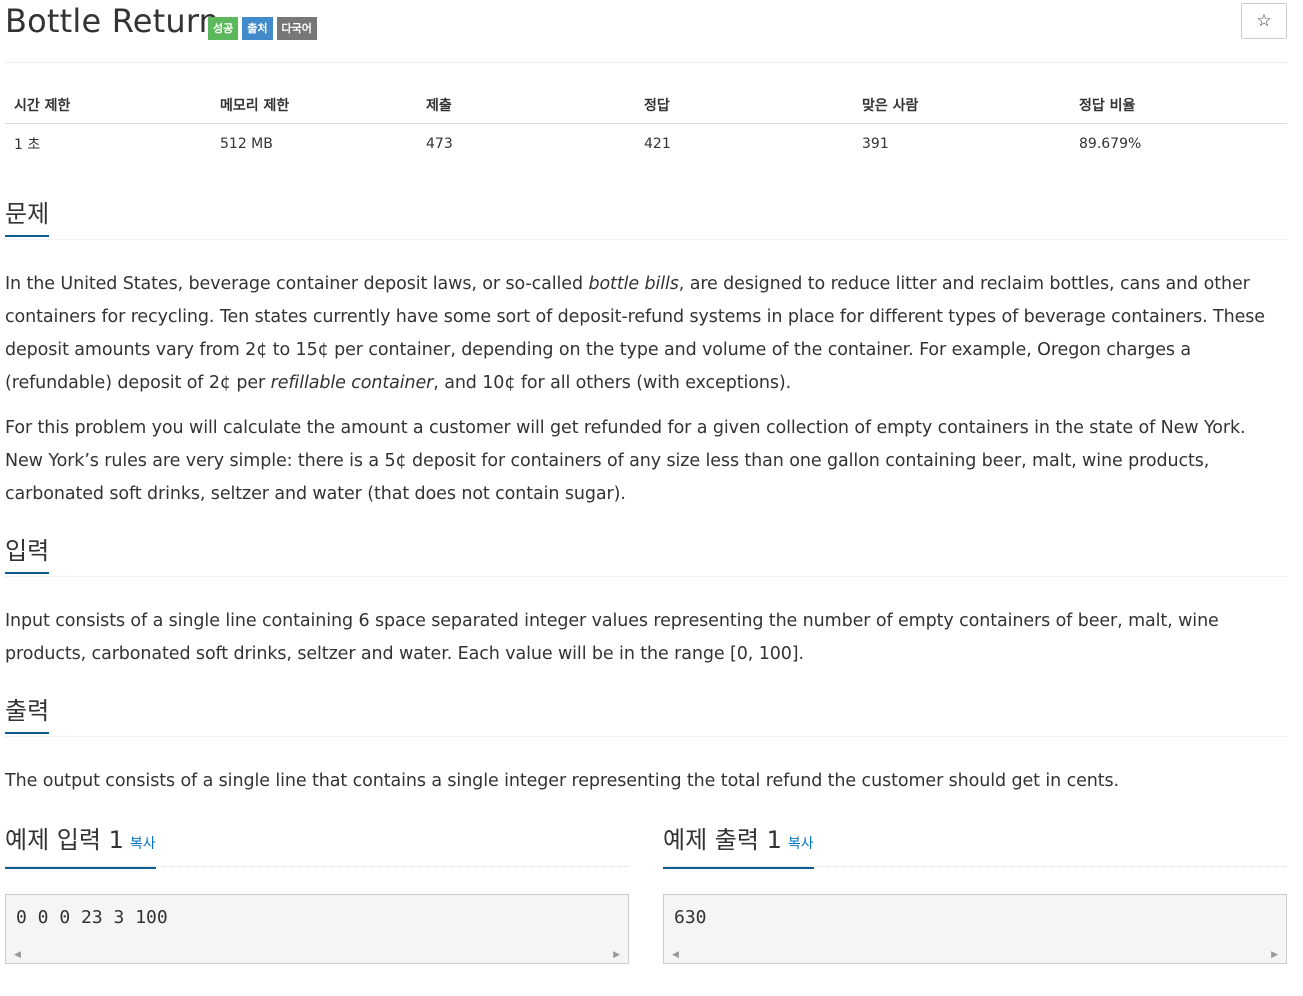 The width and height of the screenshot is (1303, 996). I want to click on star-icon: ☆, so click(1264, 21).